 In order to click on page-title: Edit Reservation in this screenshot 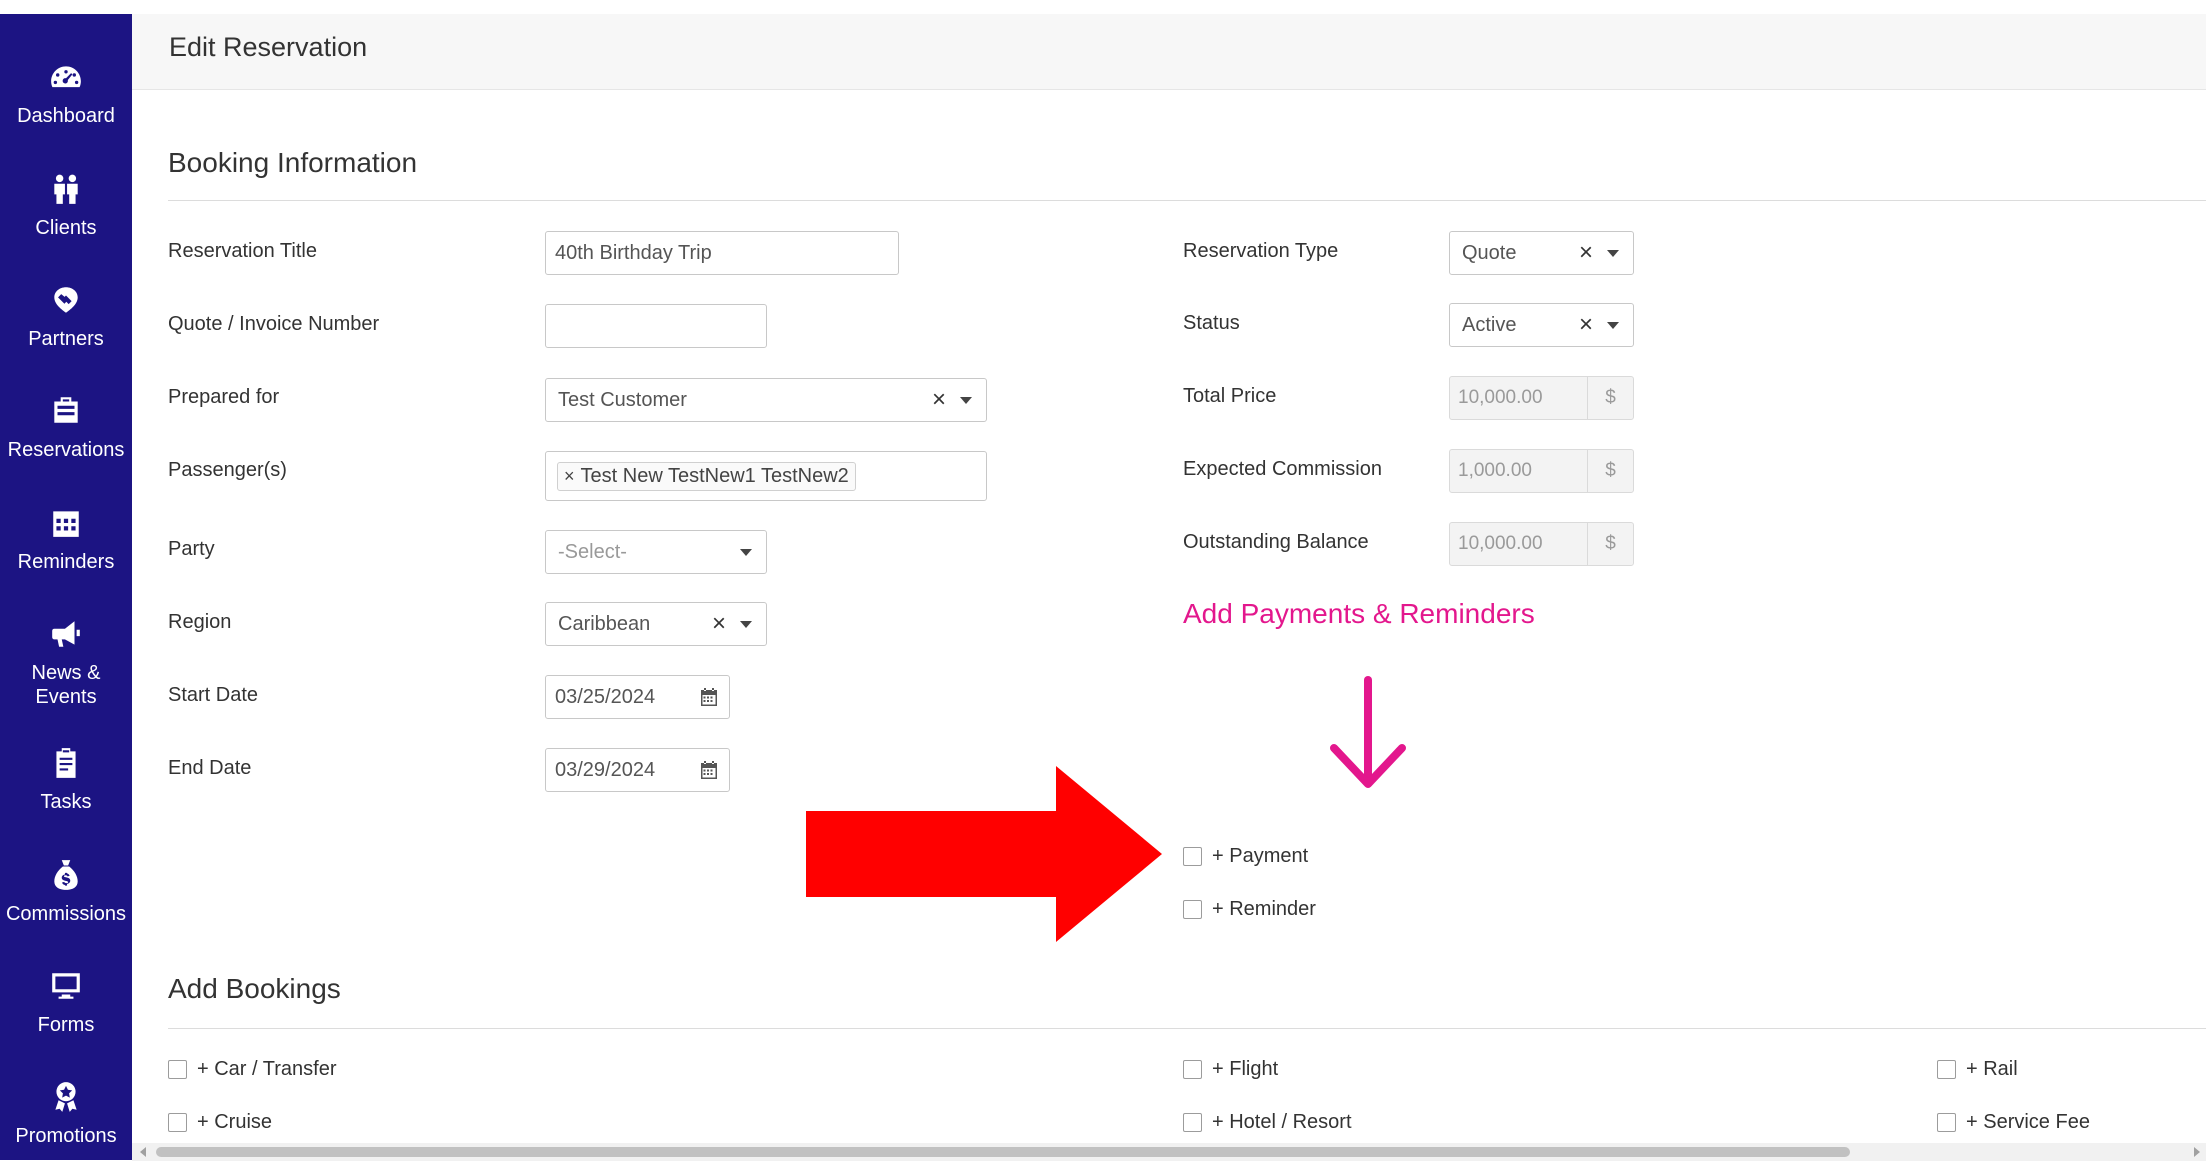, I will do `click(268, 47)`.